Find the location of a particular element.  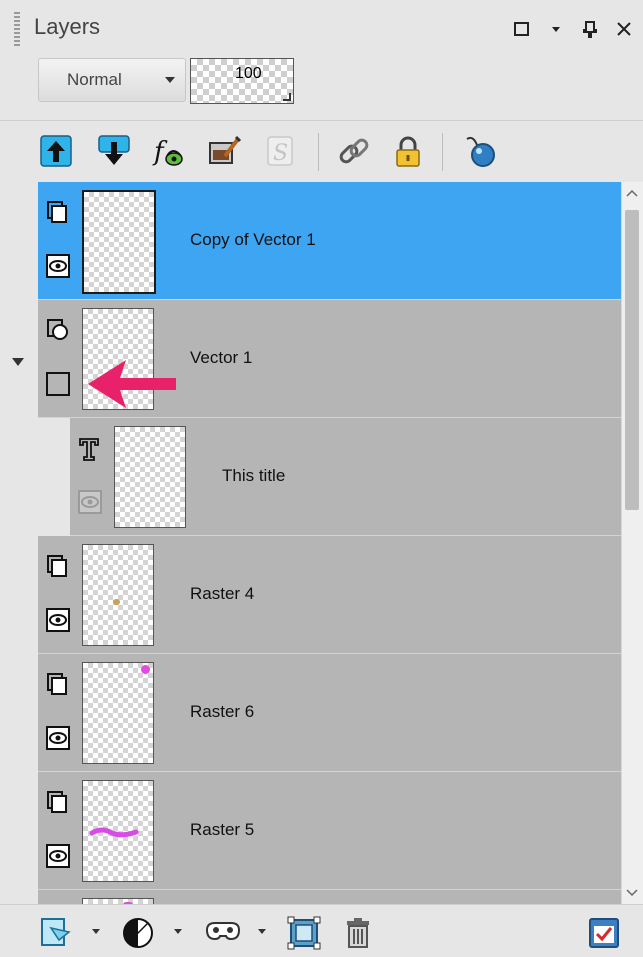

layer-row-copy-of-vector-1: Copy of Vector 1 is located at coordinates (330, 241).